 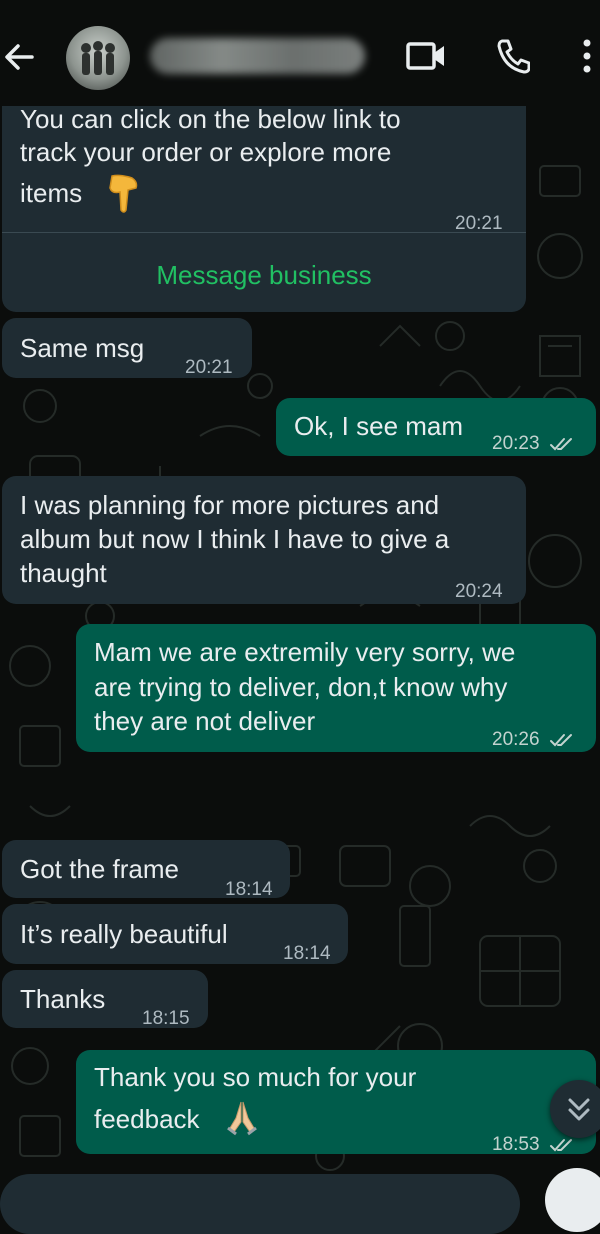 I want to click on message-input, so click(x=260, y=1204).